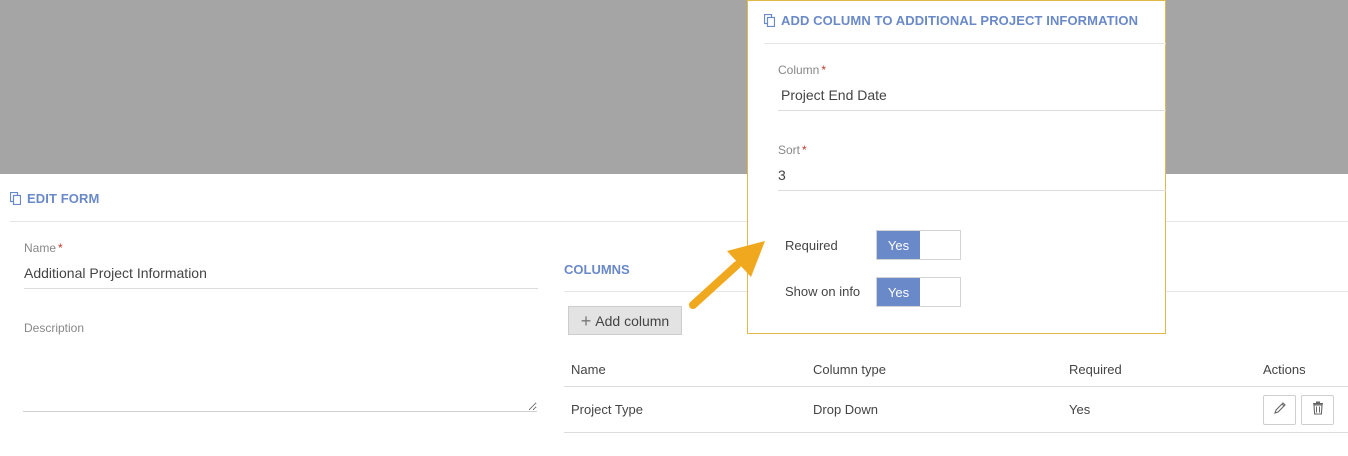 The height and width of the screenshot is (456, 1348). Describe the element at coordinates (63, 198) in the screenshot. I see `edit-form-title-text: EDIT FORM` at that location.